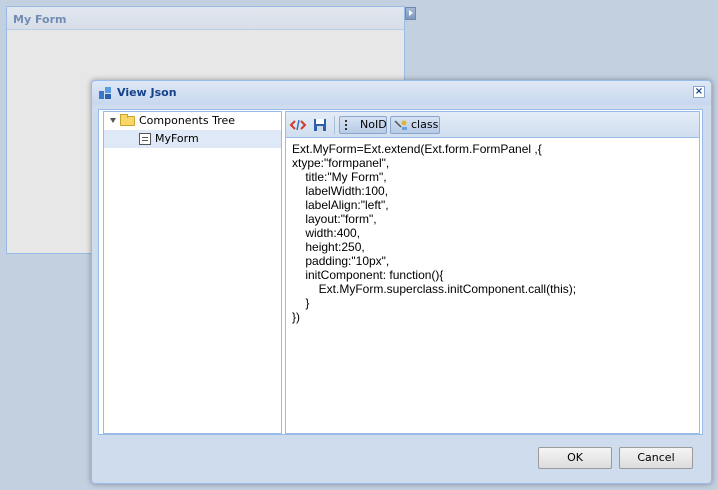  What do you see at coordinates (147, 92) in the screenshot?
I see `window-title: View Json` at bounding box center [147, 92].